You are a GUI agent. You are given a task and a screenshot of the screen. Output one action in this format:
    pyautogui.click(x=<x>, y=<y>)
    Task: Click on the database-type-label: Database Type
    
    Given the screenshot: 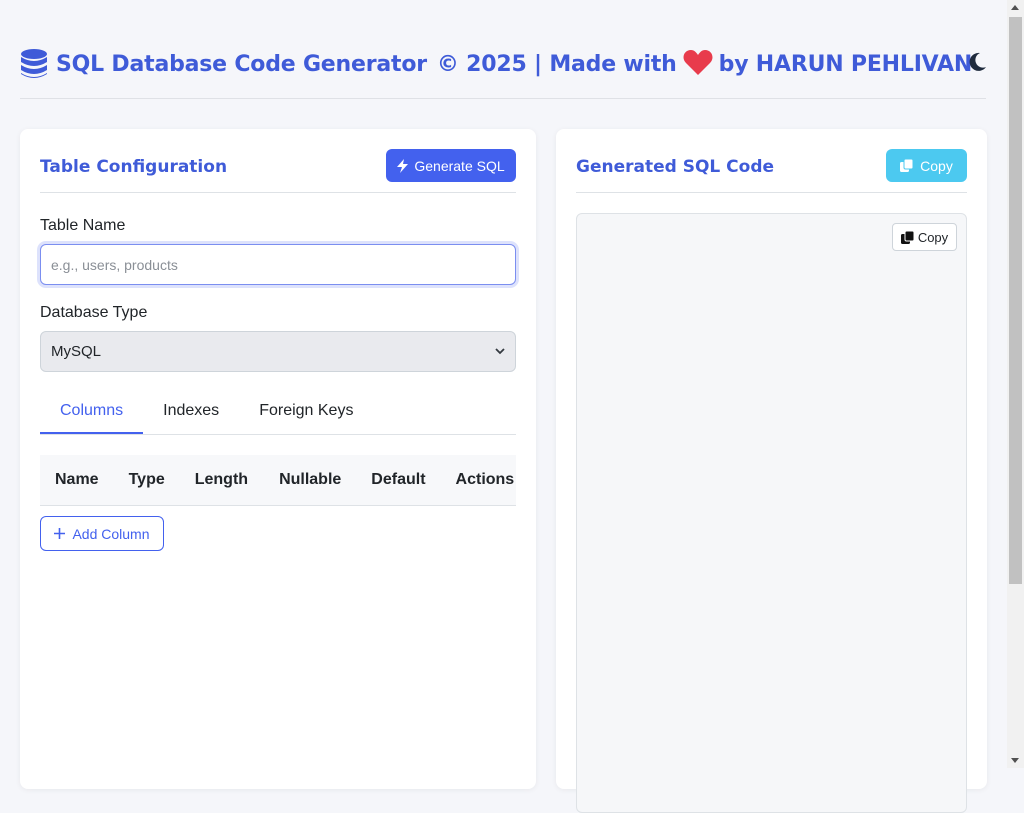 What is the action you would take?
    pyautogui.click(x=94, y=312)
    